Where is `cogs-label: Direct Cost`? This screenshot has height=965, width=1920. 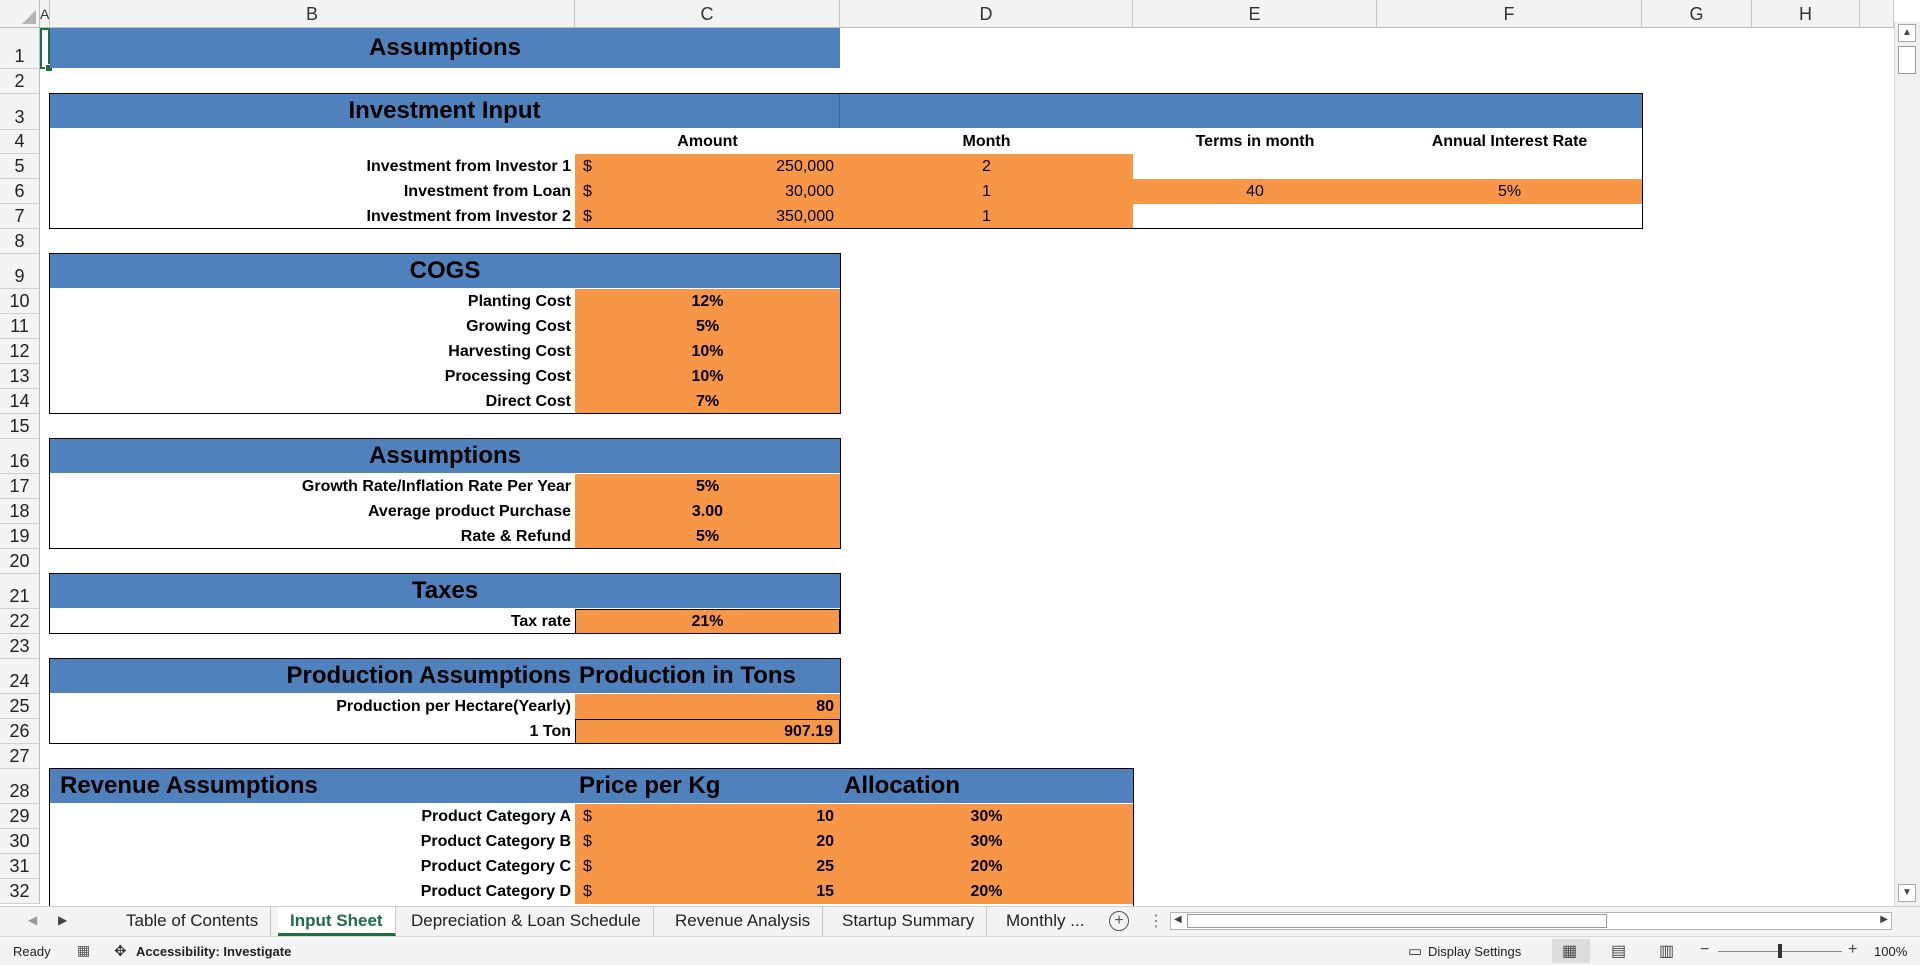 cogs-label: Direct Cost is located at coordinates (312, 401).